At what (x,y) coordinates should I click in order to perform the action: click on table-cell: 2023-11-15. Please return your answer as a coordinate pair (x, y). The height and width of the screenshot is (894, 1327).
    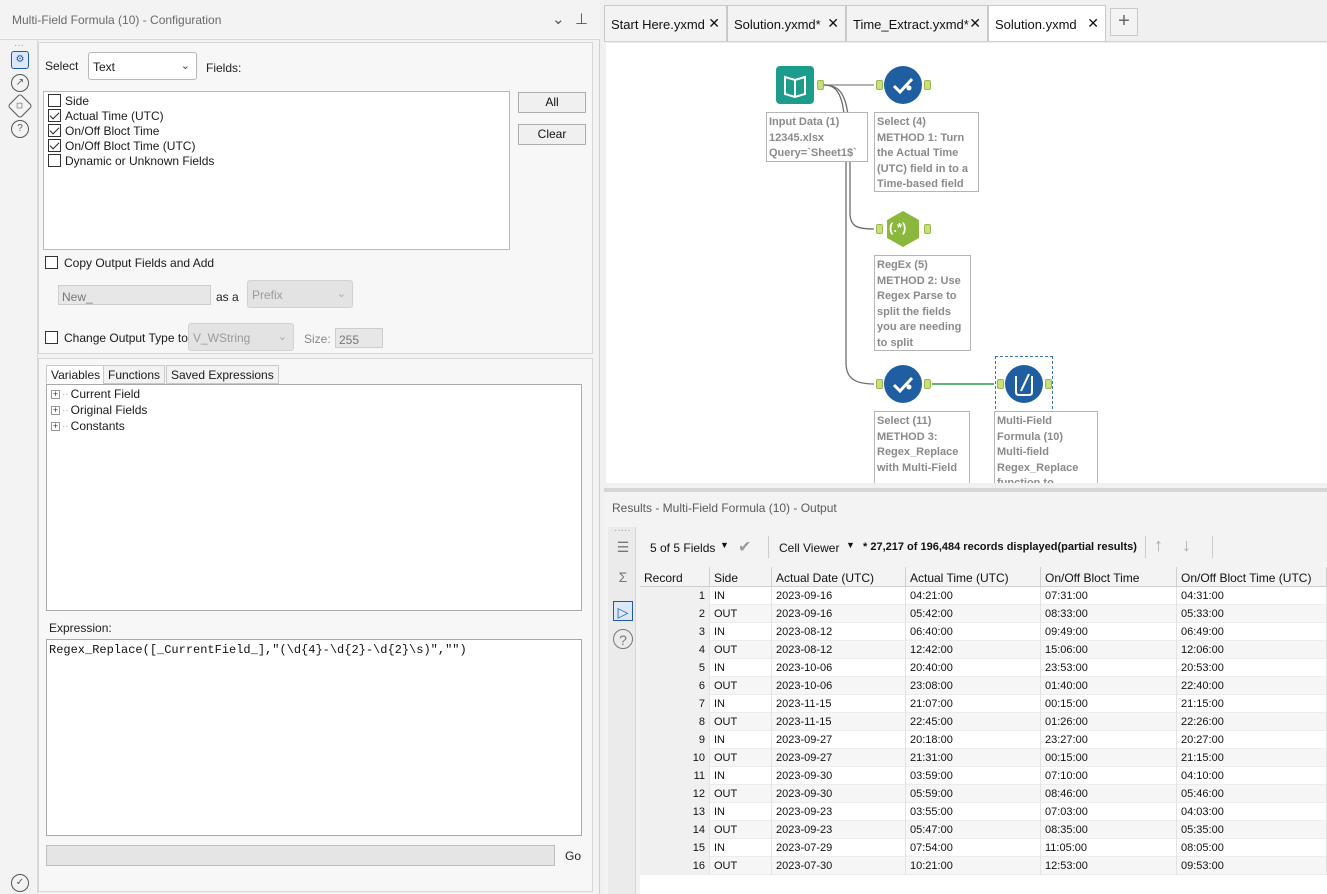
    Looking at the image, I should click on (839, 722).